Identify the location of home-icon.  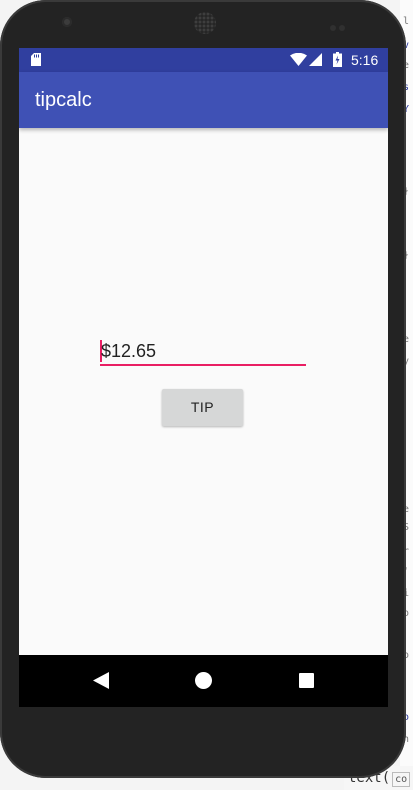
(203, 680).